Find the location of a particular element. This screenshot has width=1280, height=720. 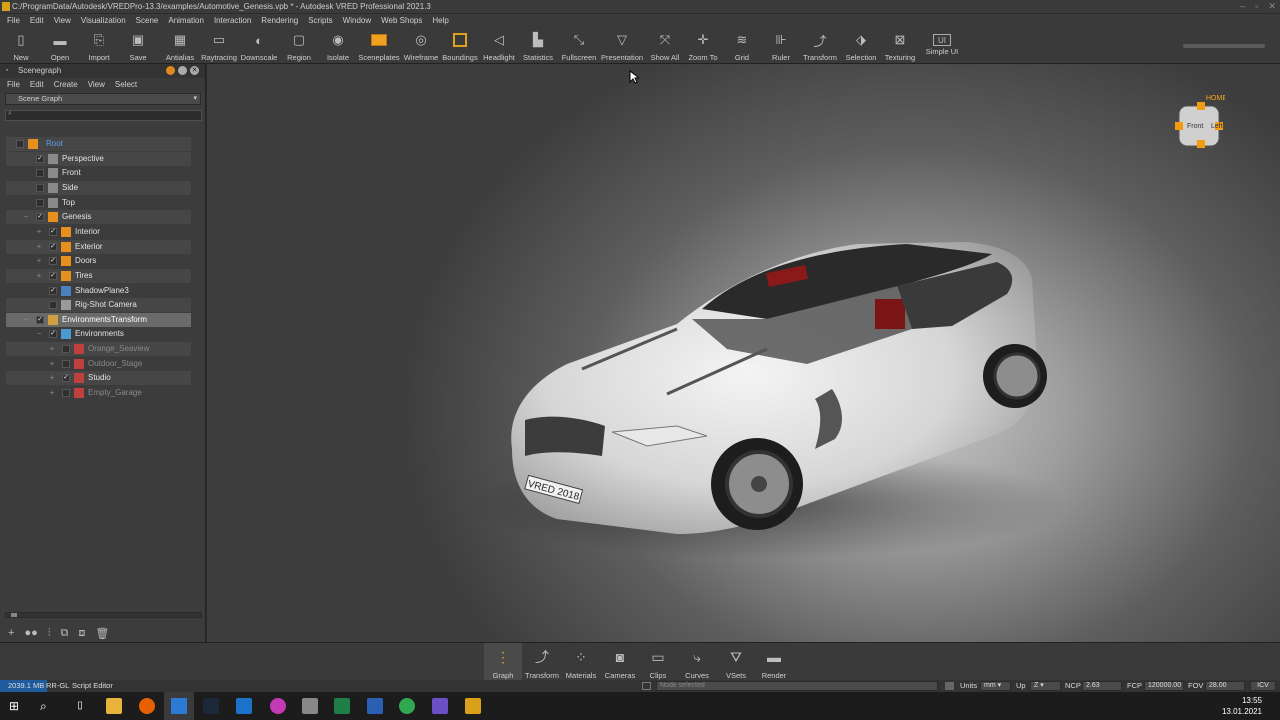

tree-node-shadowplane3: ✓ ShadowPlane3 is located at coordinates (98, 291).